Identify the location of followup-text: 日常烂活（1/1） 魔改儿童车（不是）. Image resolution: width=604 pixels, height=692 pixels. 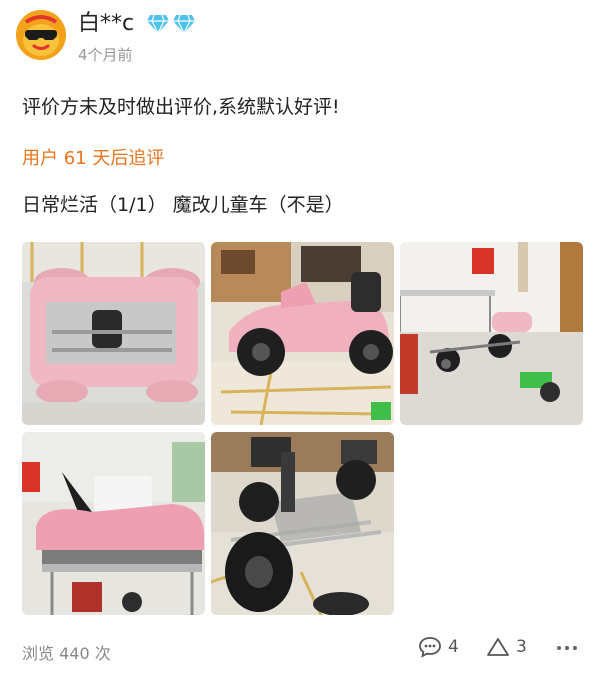
(183, 205).